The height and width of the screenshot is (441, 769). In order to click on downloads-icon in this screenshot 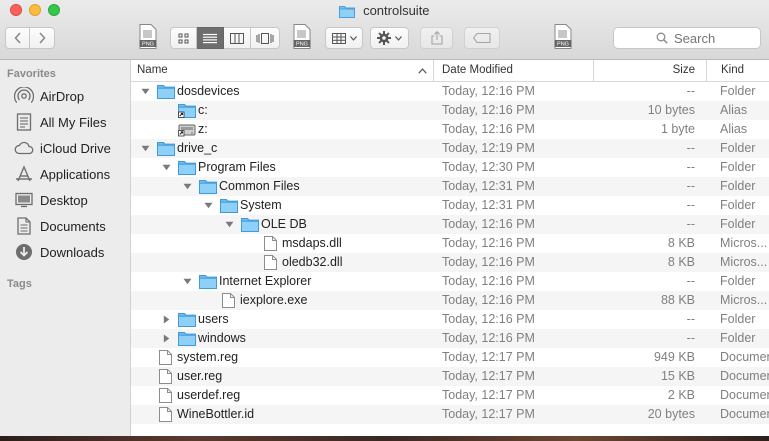, I will do `click(24, 252)`.